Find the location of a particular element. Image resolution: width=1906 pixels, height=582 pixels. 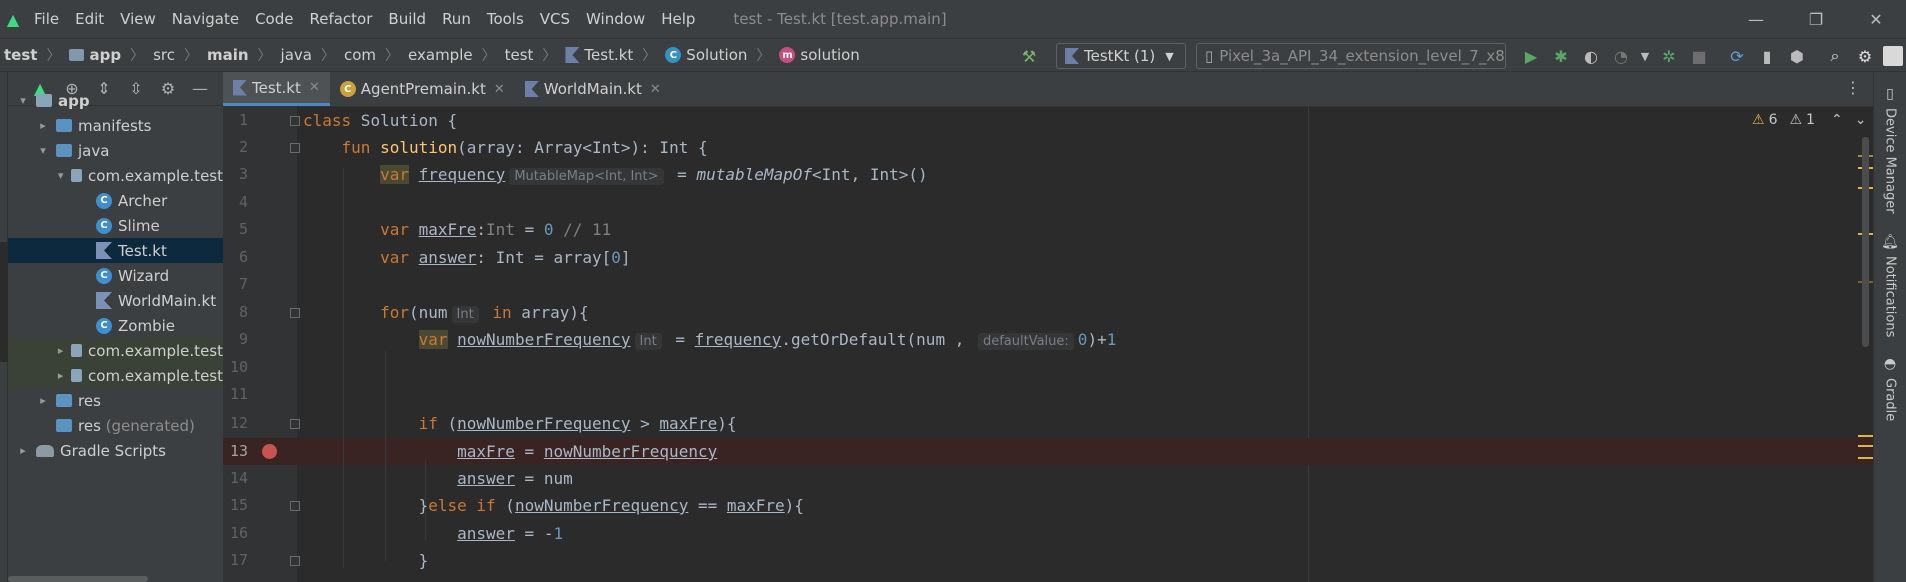

breadcrumb-app: app is located at coordinates (95, 55).